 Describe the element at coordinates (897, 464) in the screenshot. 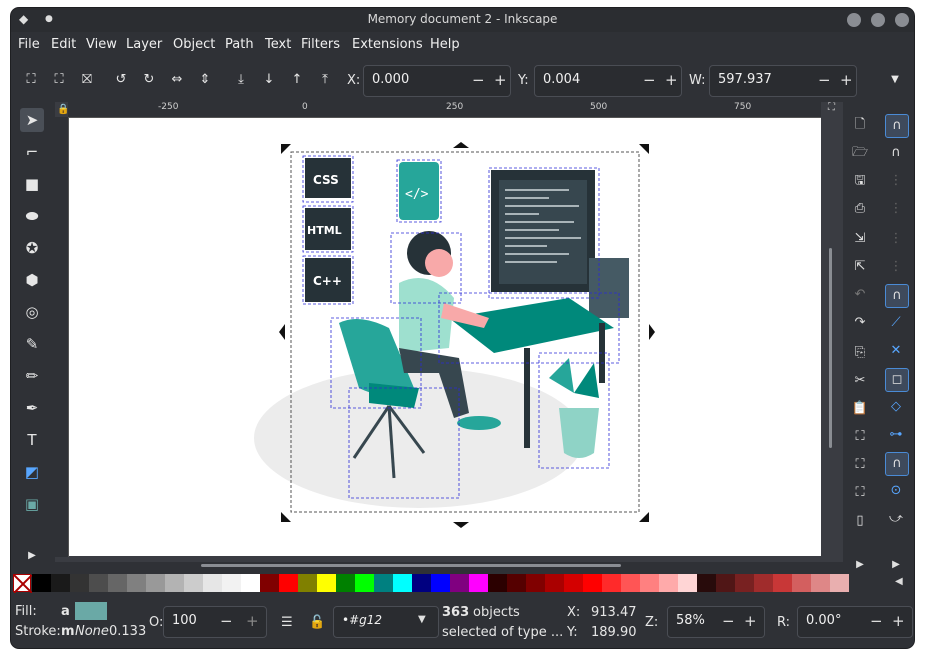

I see `snap-others-icon: ∩` at that location.